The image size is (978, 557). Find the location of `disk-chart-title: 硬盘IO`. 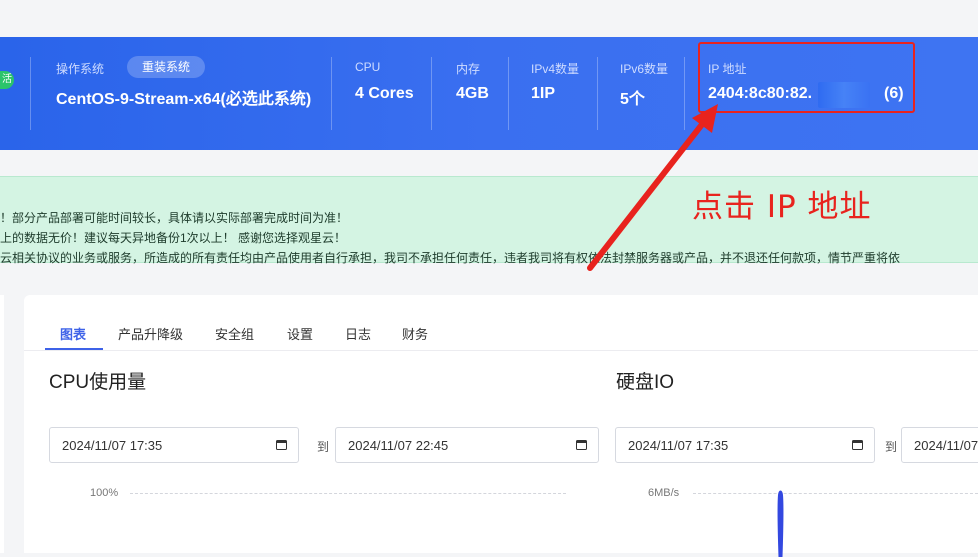

disk-chart-title: 硬盘IO is located at coordinates (645, 382).